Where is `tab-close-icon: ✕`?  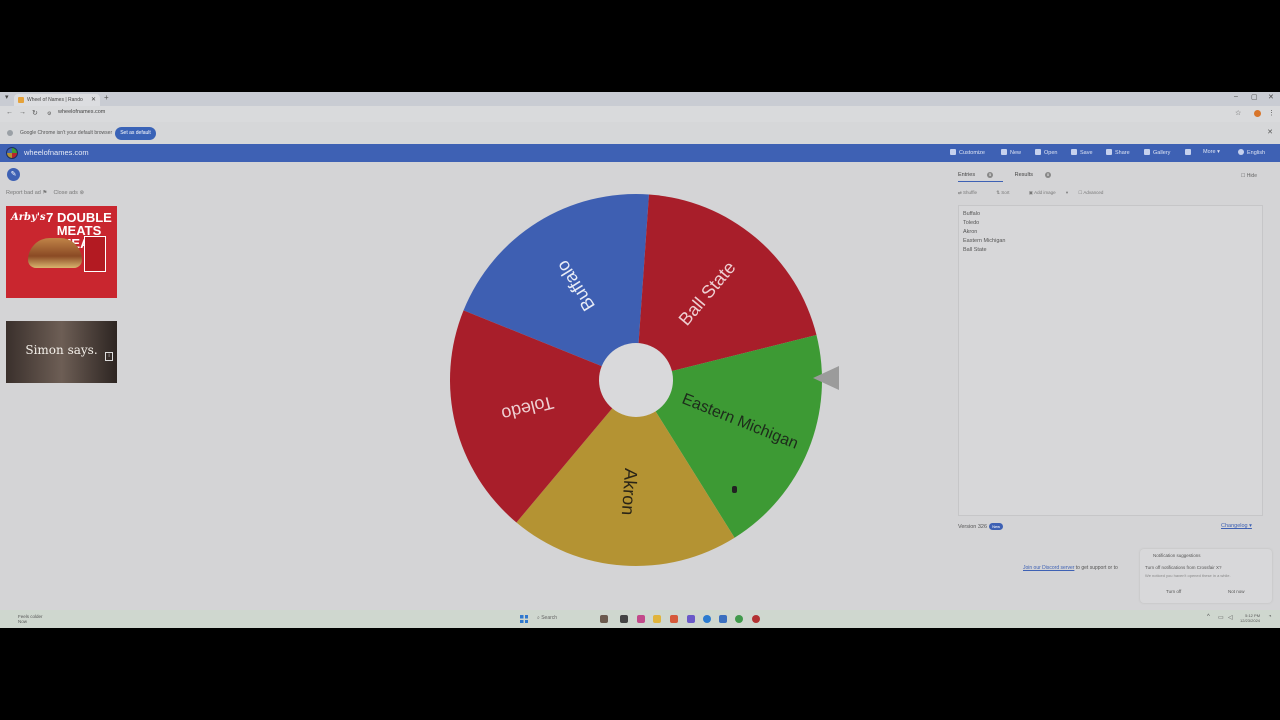
tab-close-icon: ✕ is located at coordinates (93, 100).